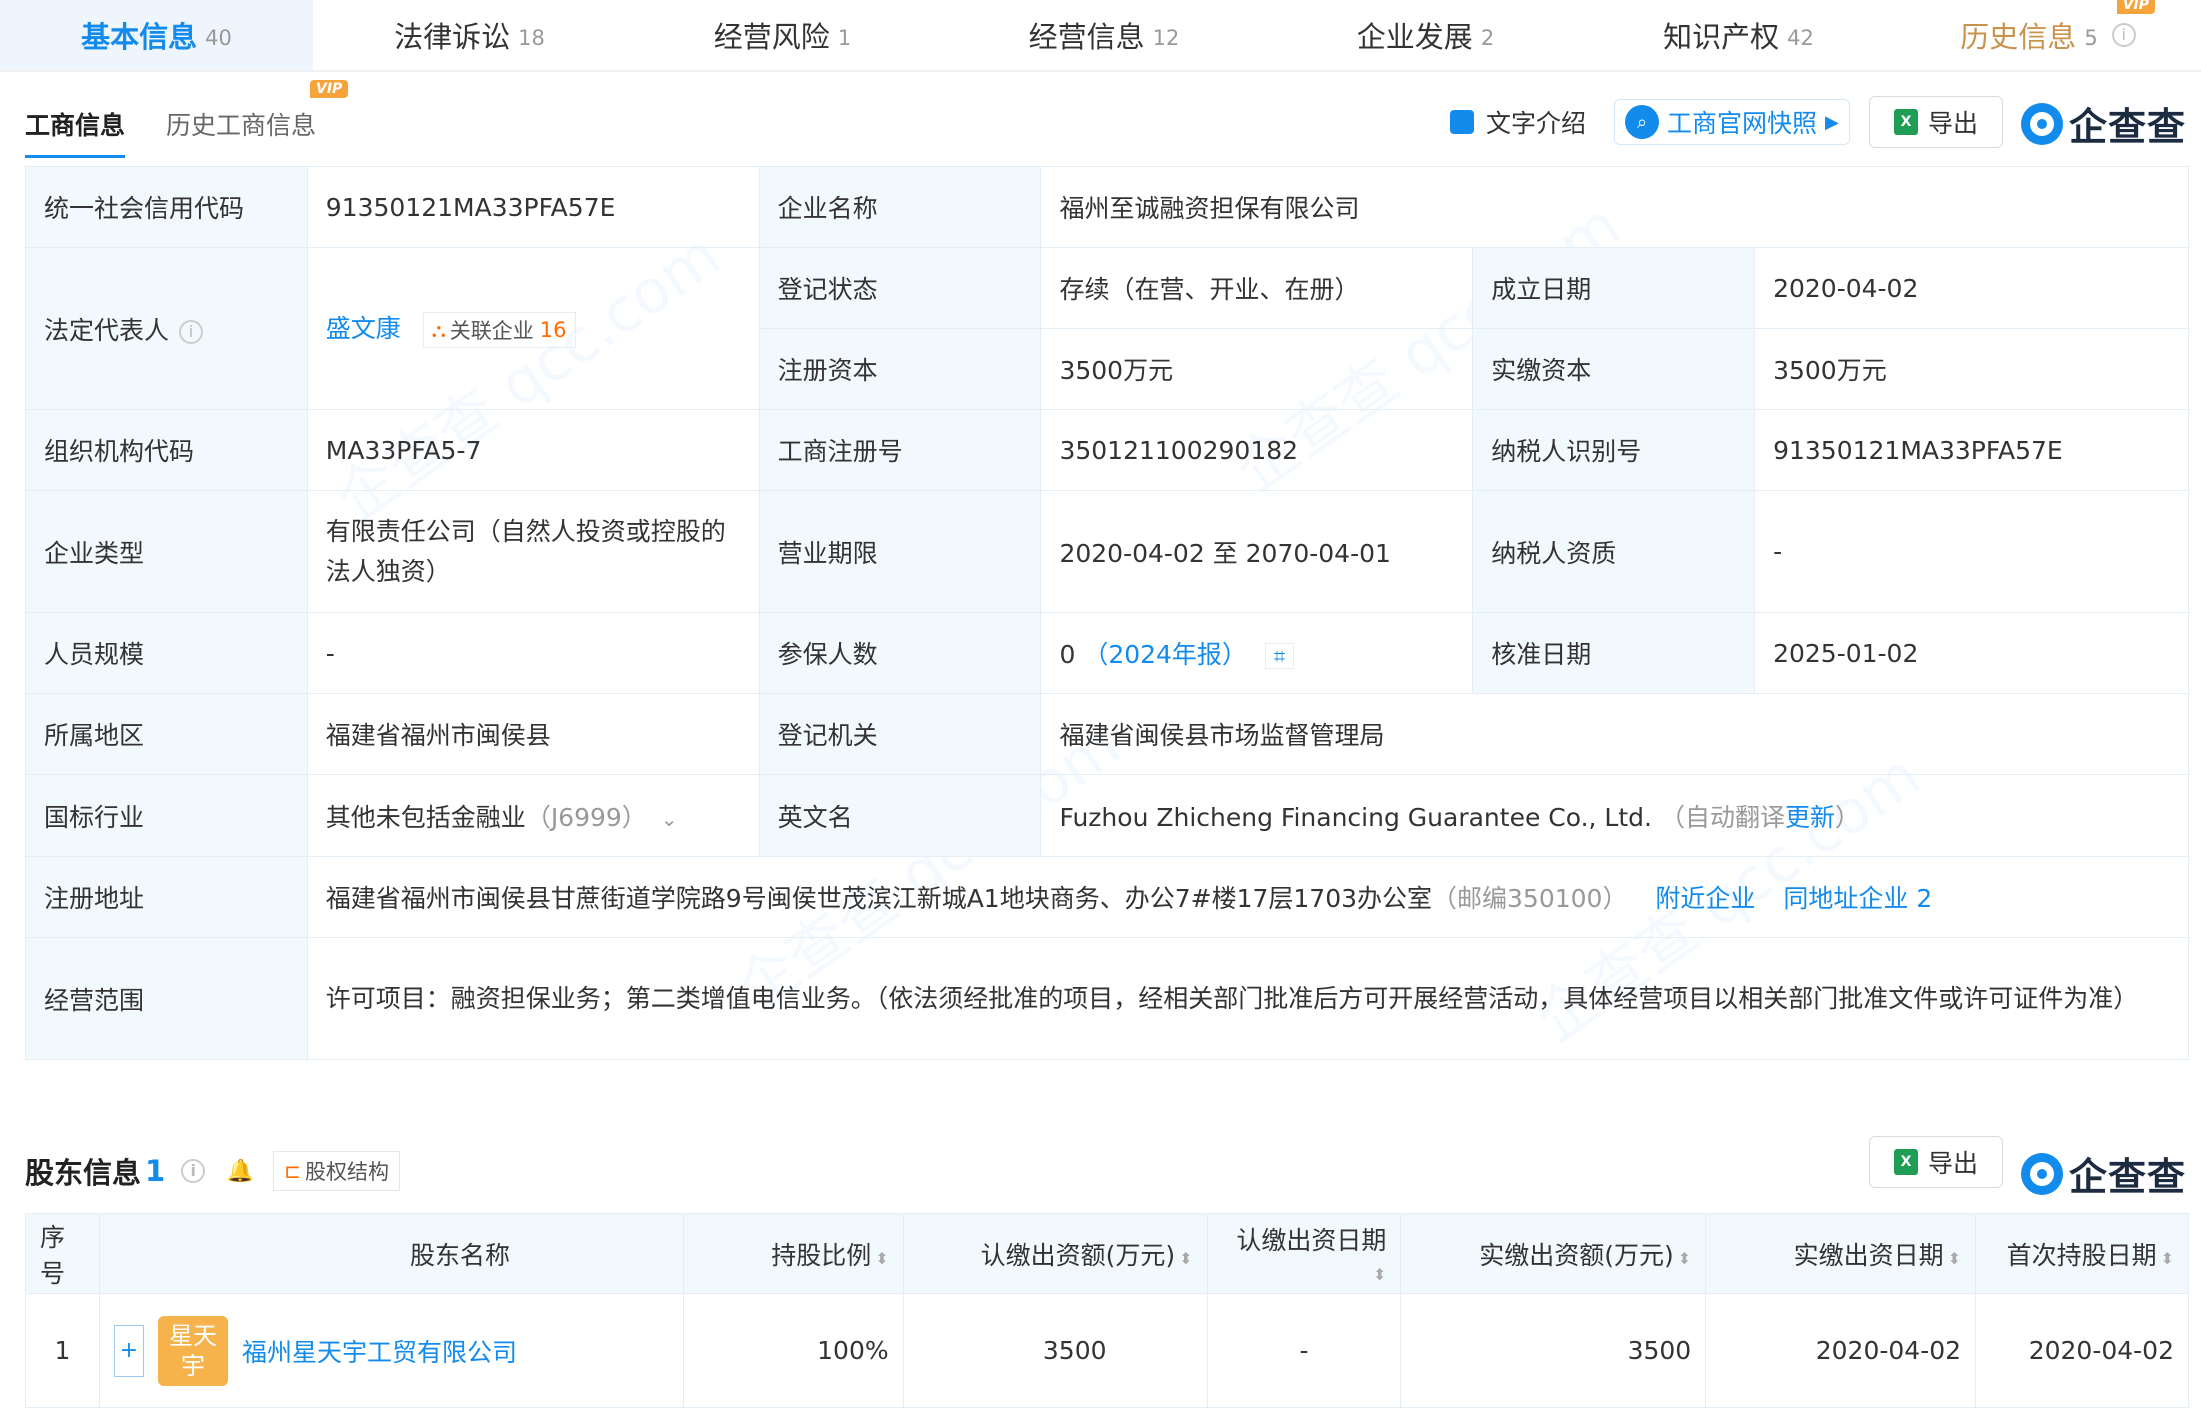 The width and height of the screenshot is (2201, 1408). Describe the element at coordinates (1257, 288) in the screenshot. I see `status-value: 存续（在营、开业、在册）` at that location.